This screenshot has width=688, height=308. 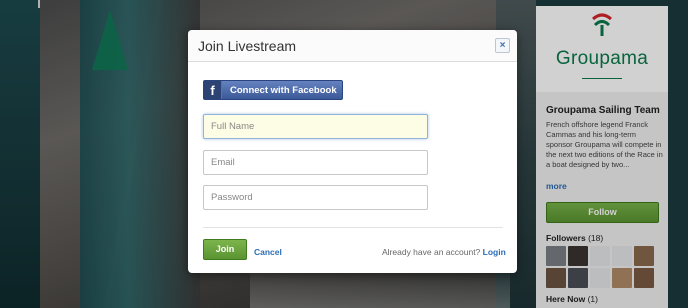 What do you see at coordinates (352, 46) in the screenshot?
I see `modal-header: Join Livestream ×` at bounding box center [352, 46].